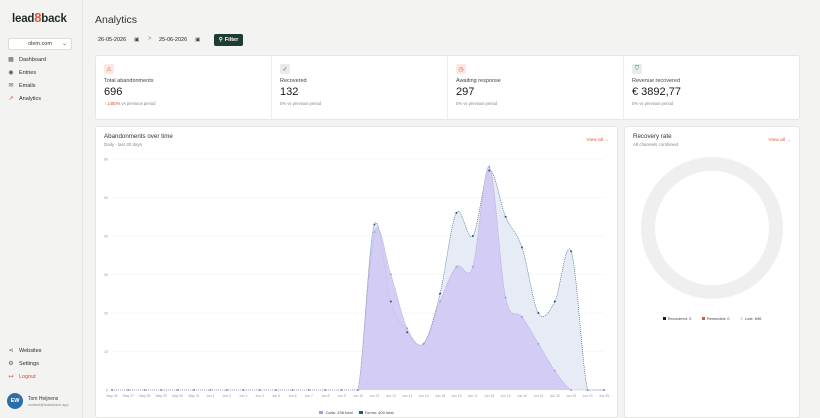  What do you see at coordinates (106, 275) in the screenshot?
I see `y-tick-label: 30` at bounding box center [106, 275].